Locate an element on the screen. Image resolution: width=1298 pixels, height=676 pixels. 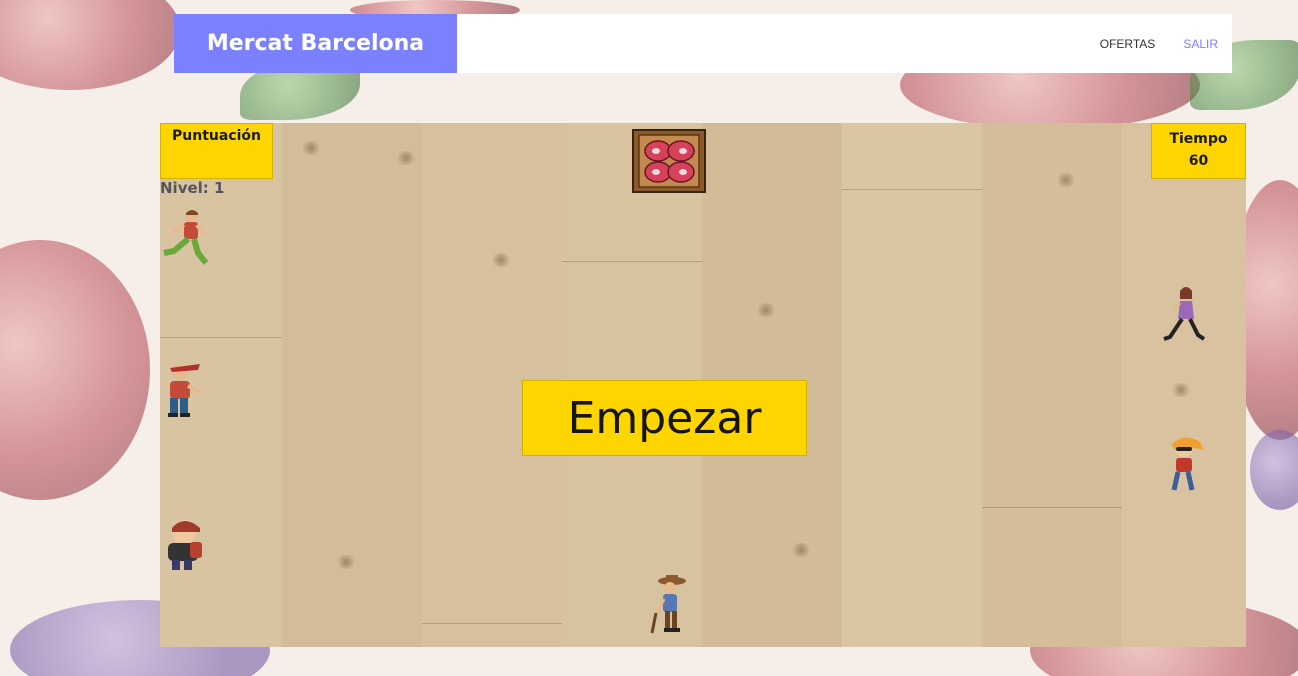
kid-red-cap-character-icon is located at coordinates (184, 390).